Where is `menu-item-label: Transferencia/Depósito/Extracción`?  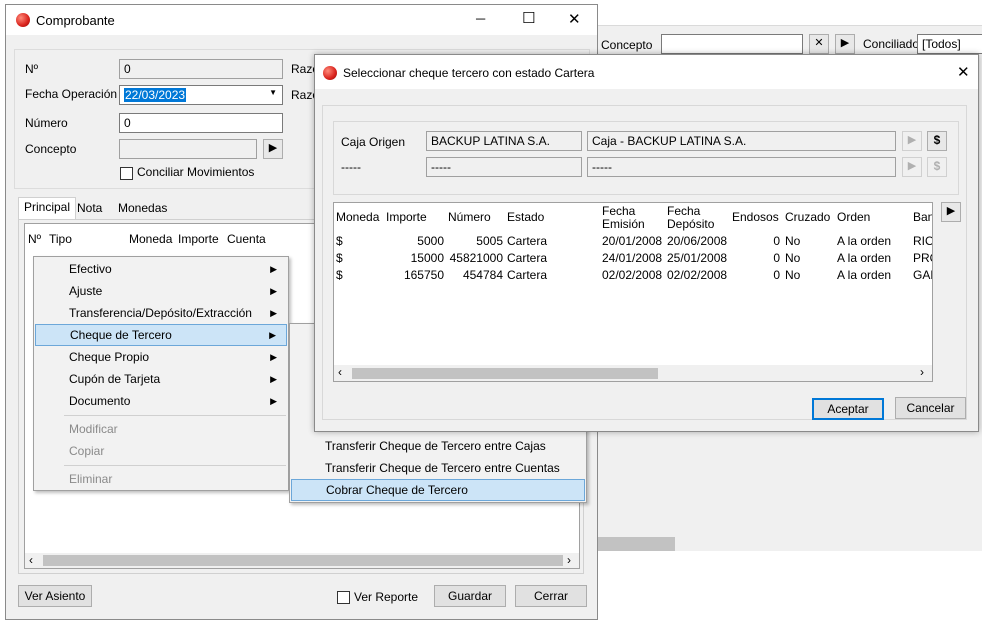 menu-item-label: Transferencia/Depósito/Extracción is located at coordinates (160, 313).